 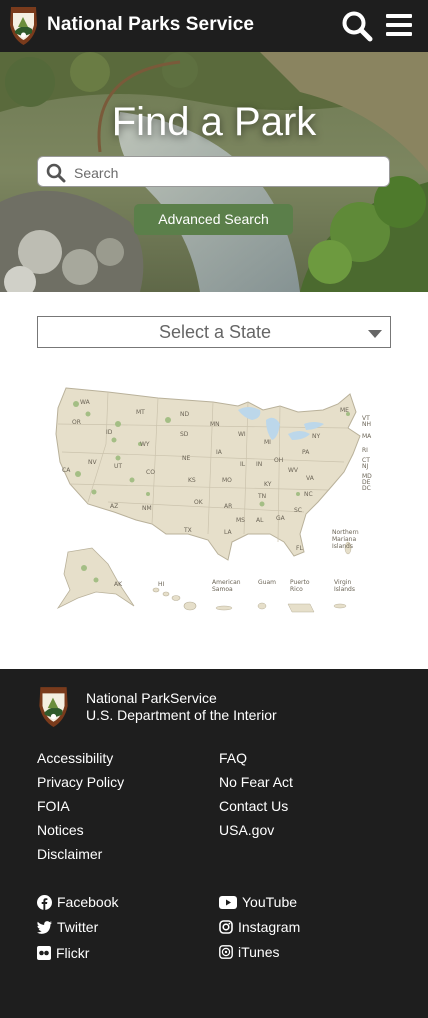 What do you see at coordinates (344, 410) in the screenshot?
I see `state-label-me: ME` at bounding box center [344, 410].